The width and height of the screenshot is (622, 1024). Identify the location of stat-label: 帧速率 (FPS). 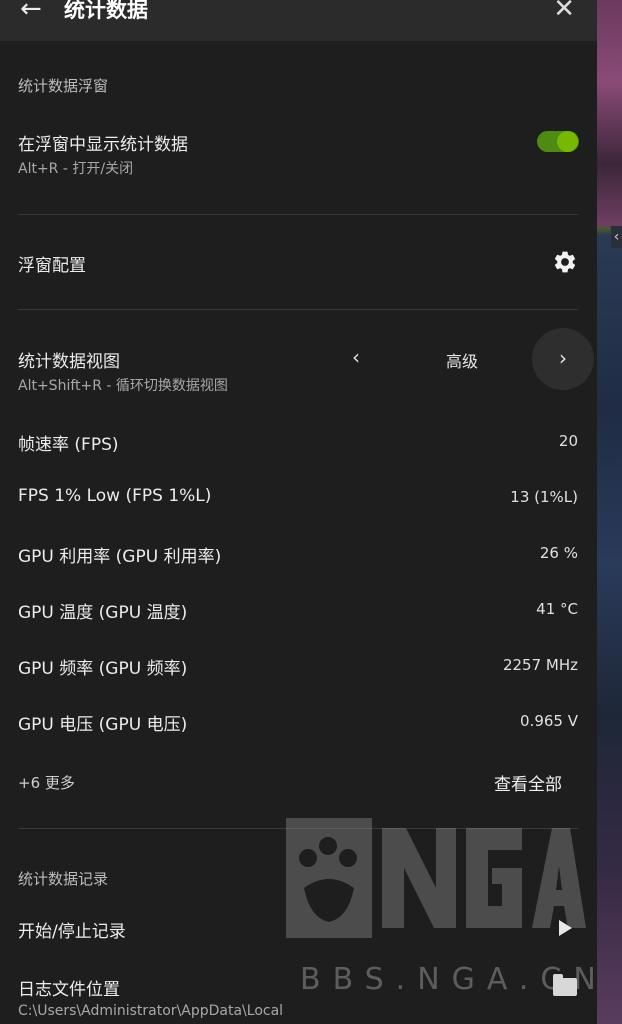
(68, 445).